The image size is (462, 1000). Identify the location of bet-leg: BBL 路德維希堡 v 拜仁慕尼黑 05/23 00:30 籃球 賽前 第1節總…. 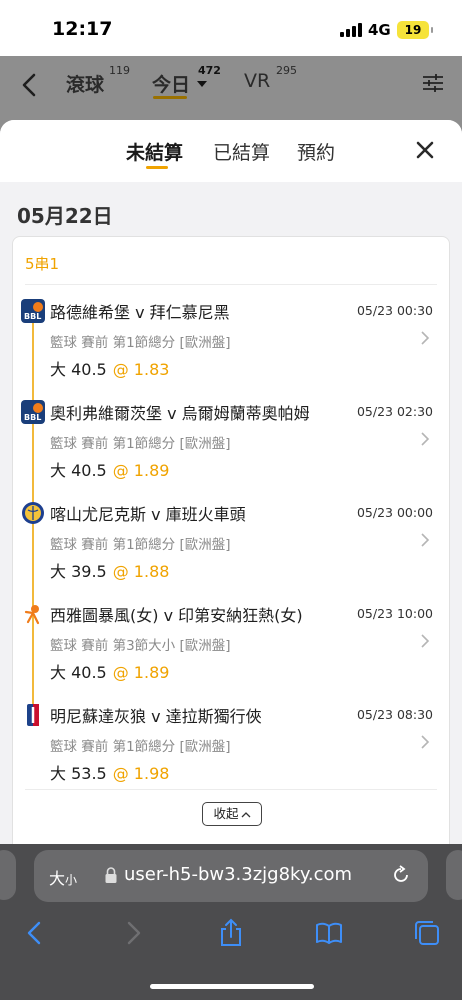
(232, 345).